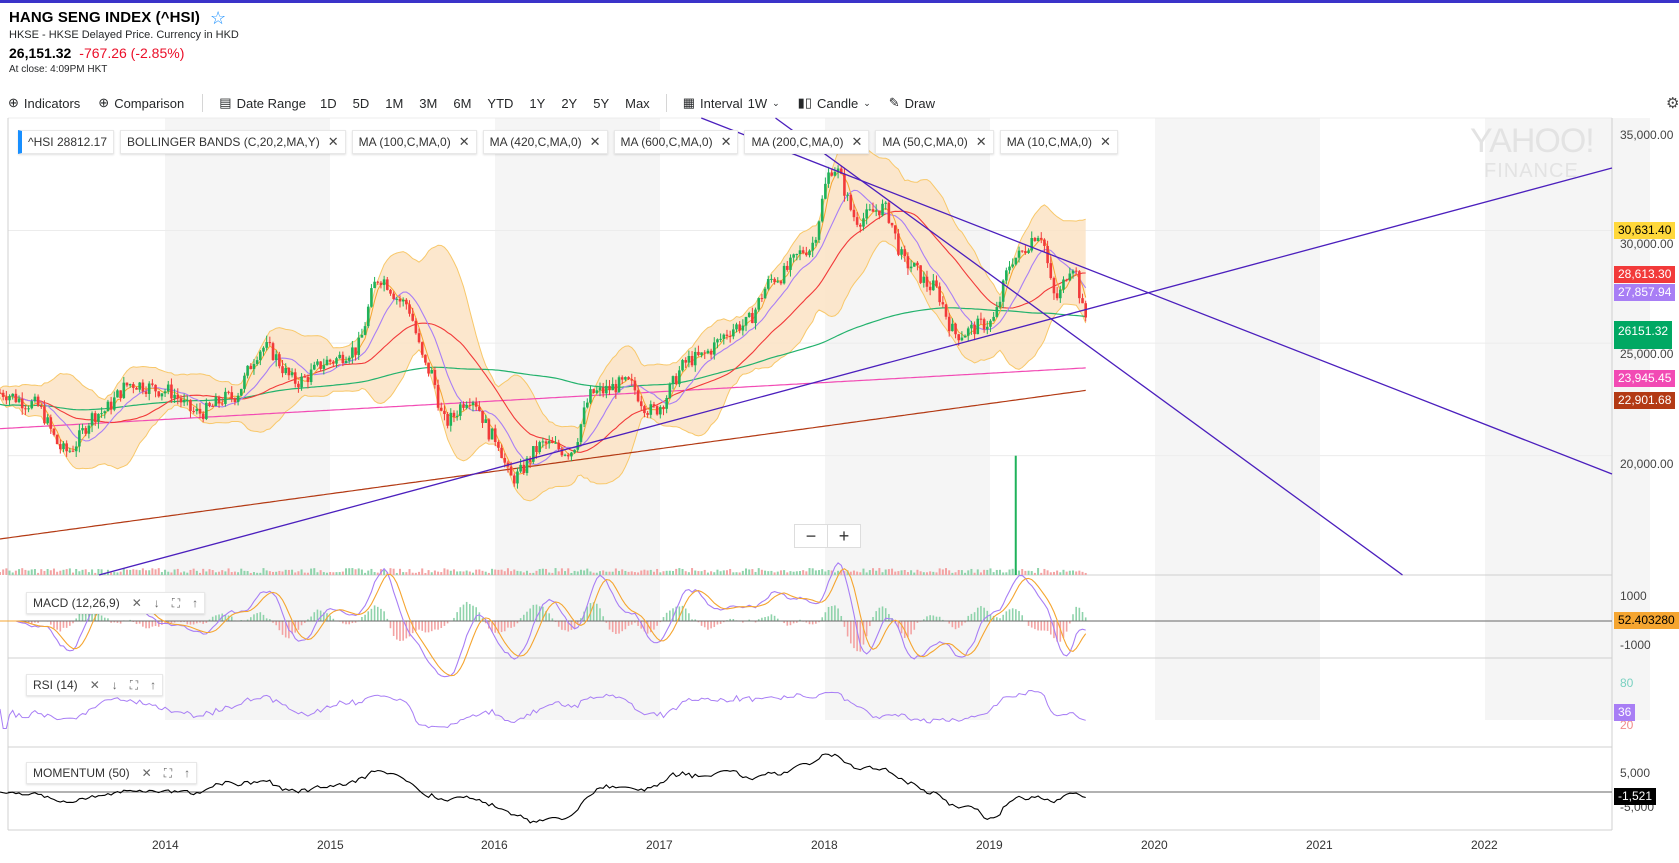 The image size is (1679, 863). What do you see at coordinates (66, 142) in the screenshot?
I see `study-chip-hsi: ^HSI 28812.17` at bounding box center [66, 142].